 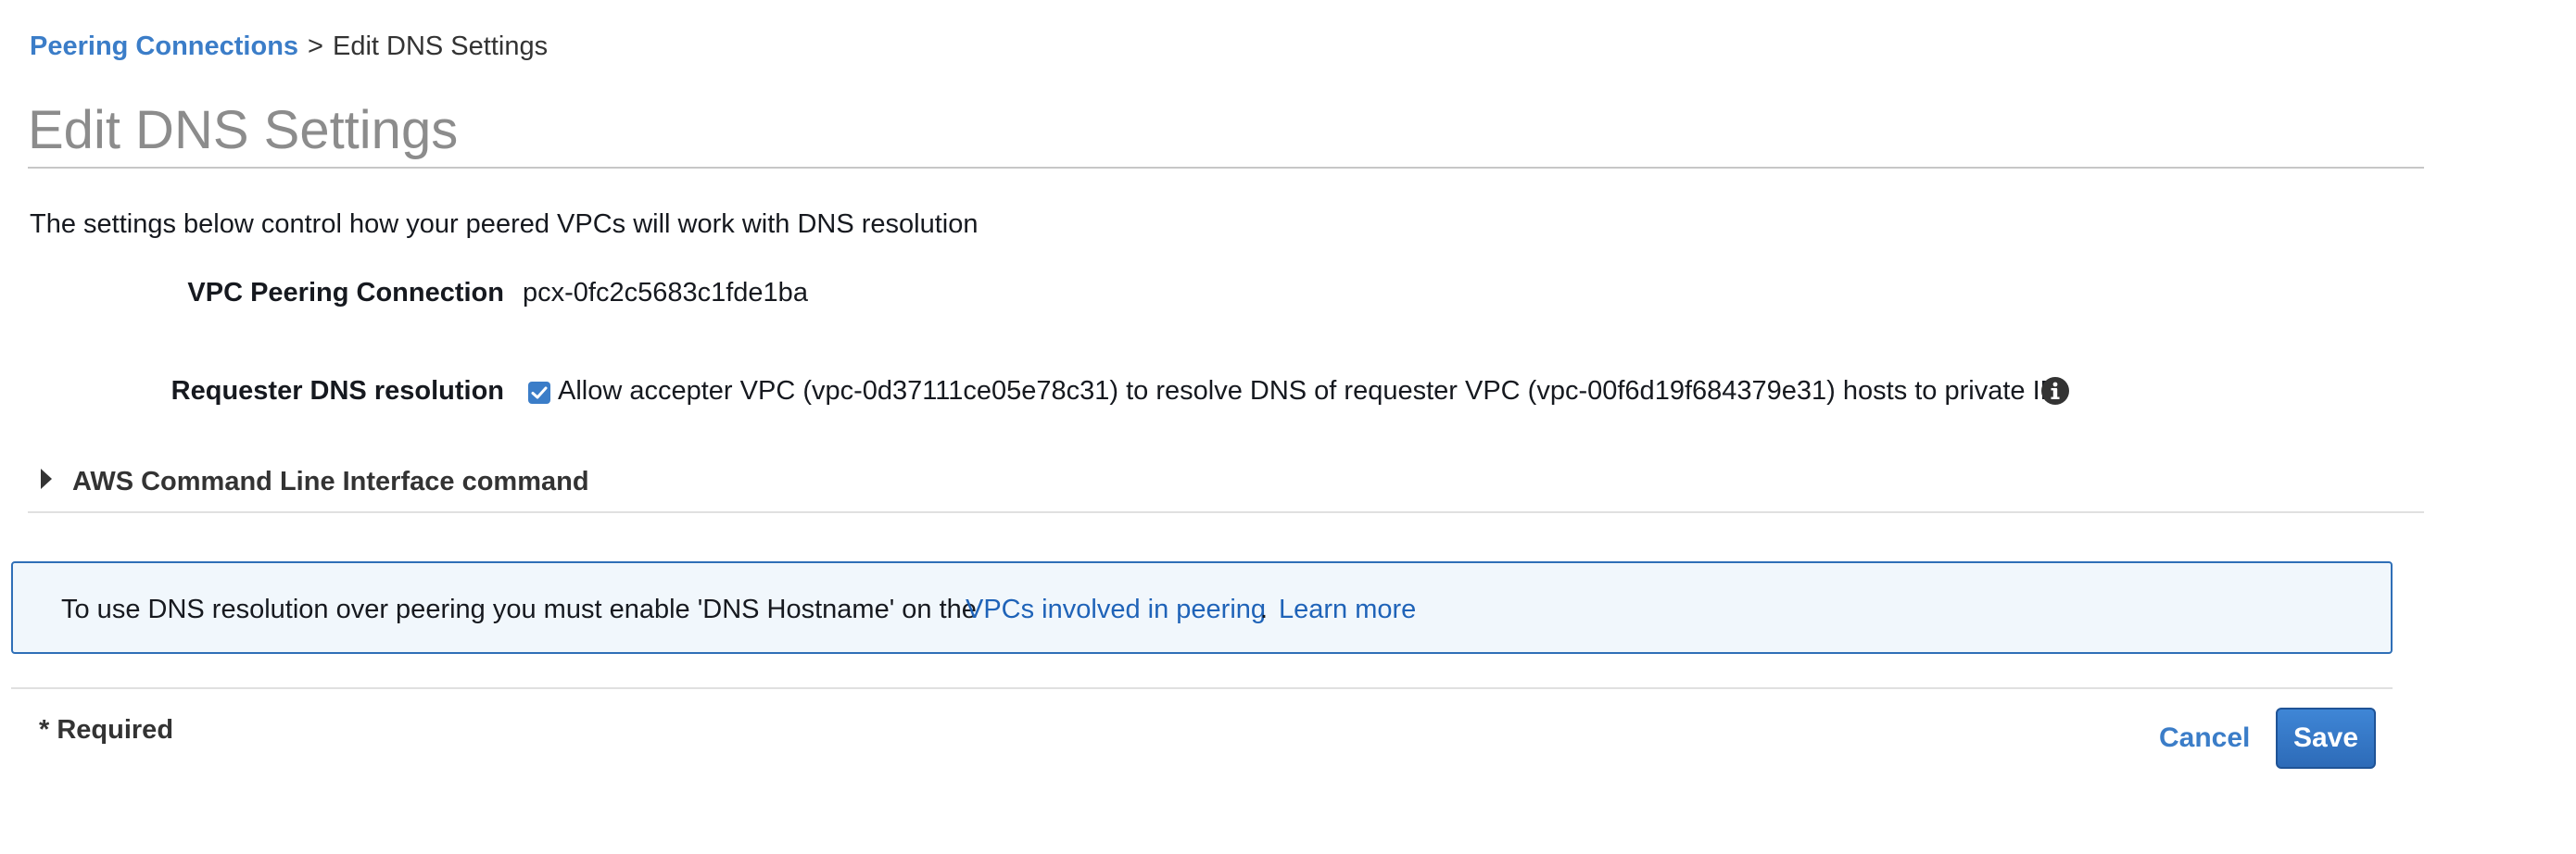 What do you see at coordinates (1226, 168) in the screenshot?
I see `title-divider` at bounding box center [1226, 168].